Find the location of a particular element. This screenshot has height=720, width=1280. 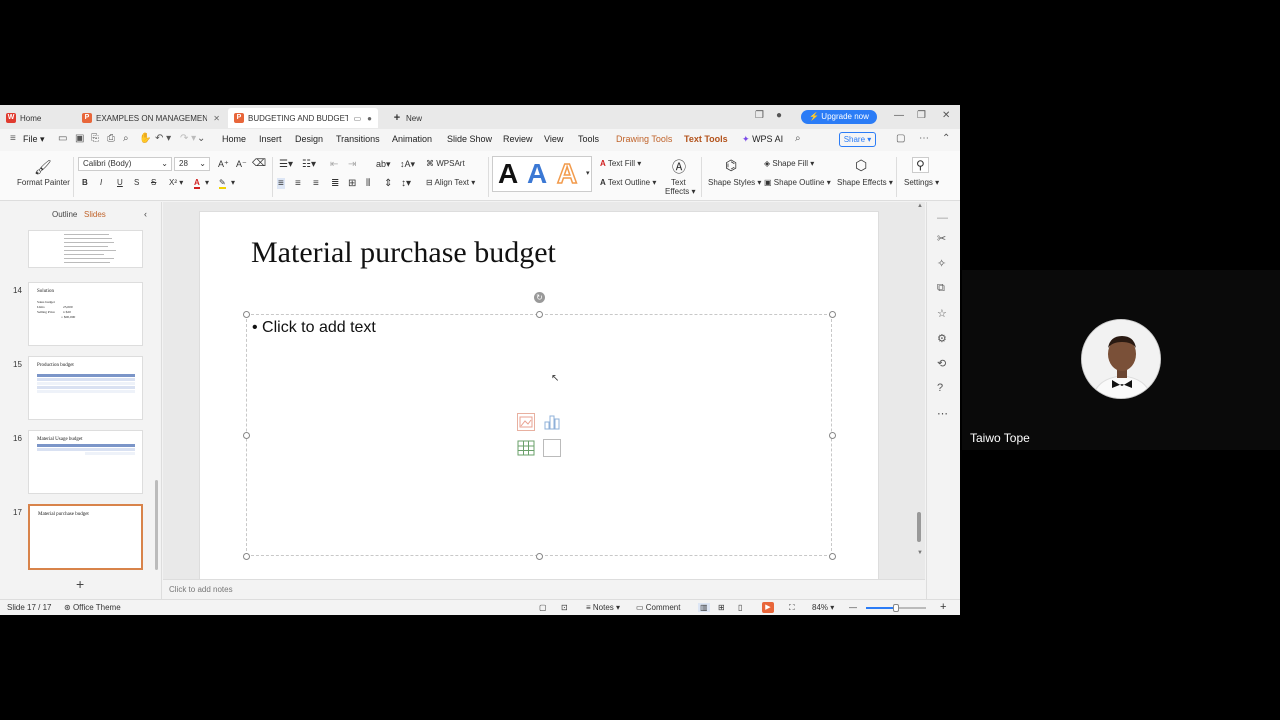

shape-fill-button: ◈ Shape Fill ▾ is located at coordinates (789, 163).